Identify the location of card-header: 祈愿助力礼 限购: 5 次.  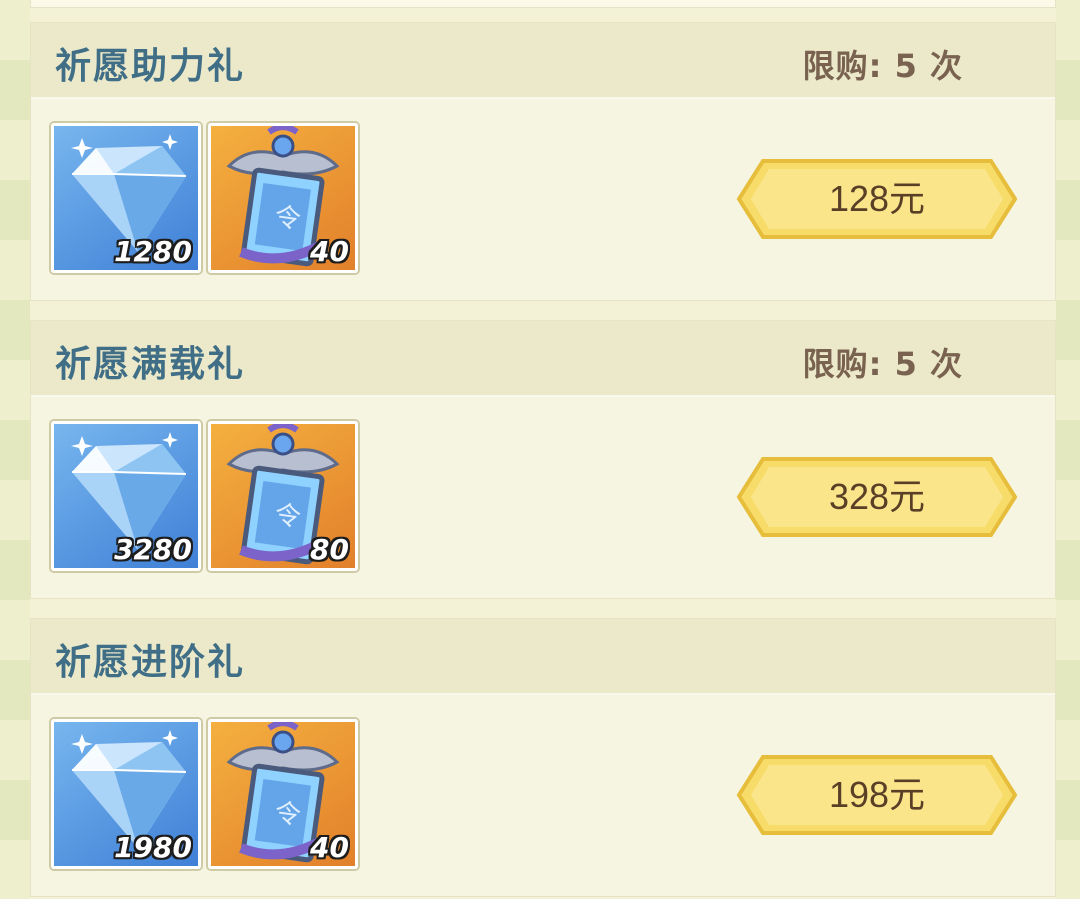
(543, 61).